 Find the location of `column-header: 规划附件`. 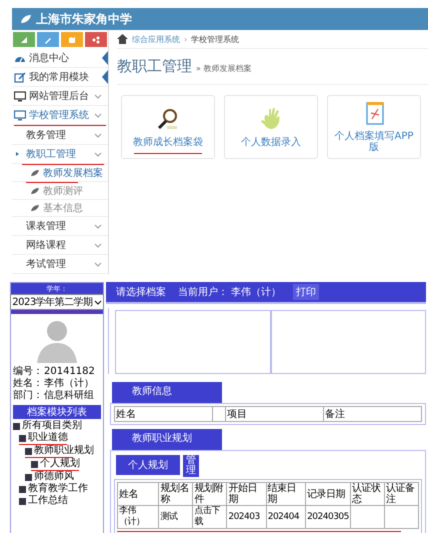

column-header: 规划附件 is located at coordinates (209, 494).